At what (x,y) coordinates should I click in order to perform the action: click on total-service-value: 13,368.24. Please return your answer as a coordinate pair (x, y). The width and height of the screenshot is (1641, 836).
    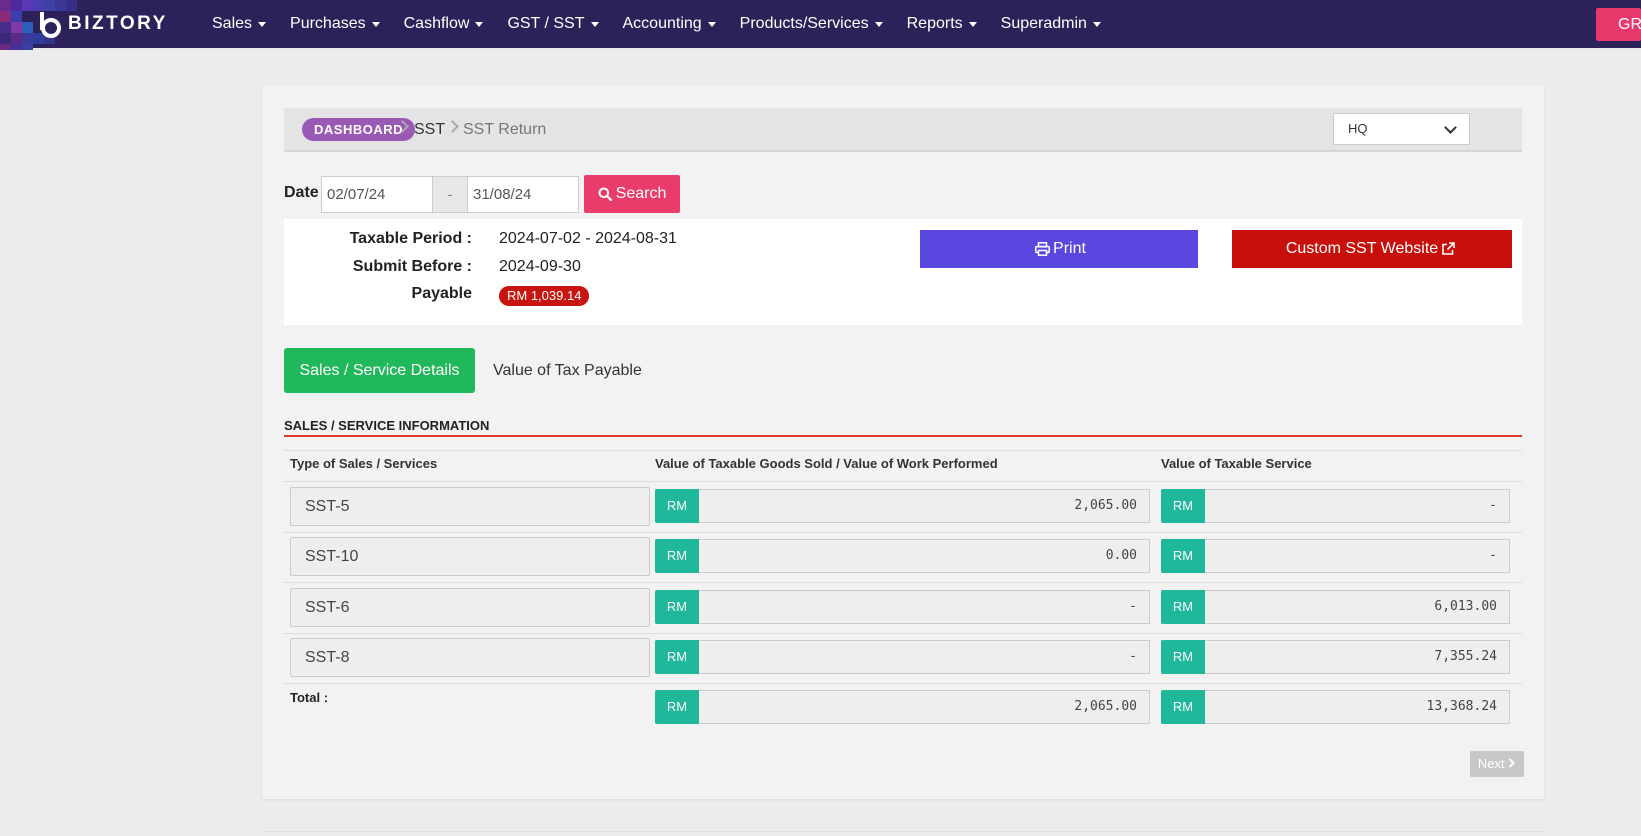
    Looking at the image, I should click on (1357, 707).